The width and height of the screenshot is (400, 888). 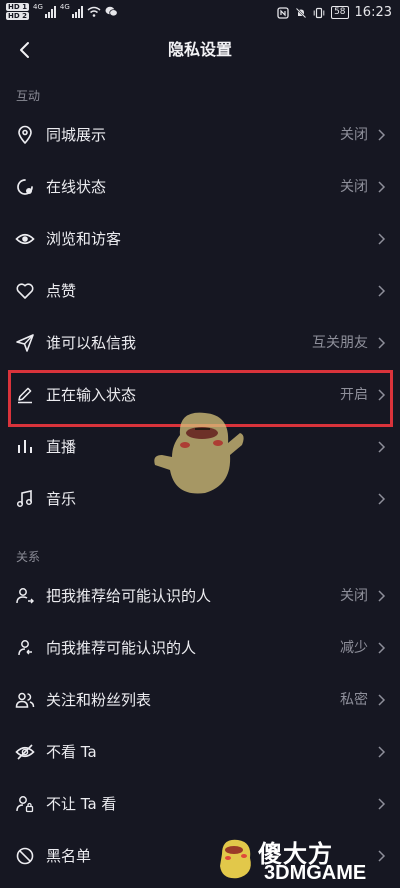 I want to click on music-note-icon, so click(x=24, y=499).